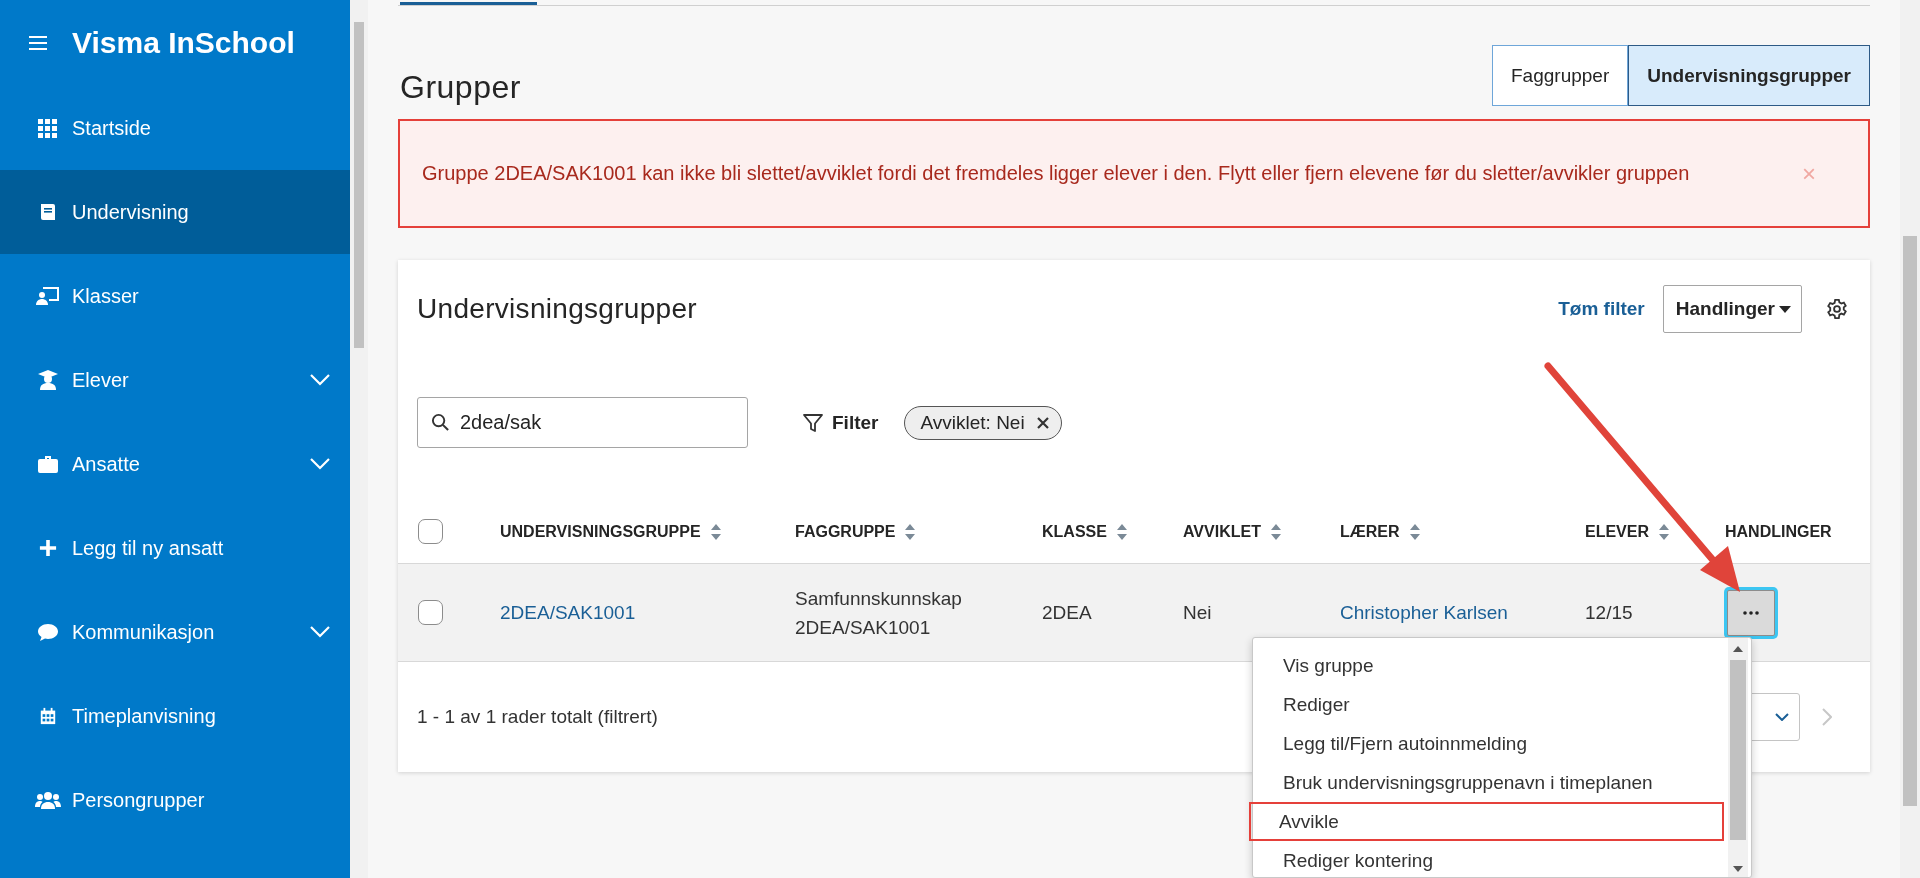  I want to click on column-header: KLASSE, so click(1074, 531).